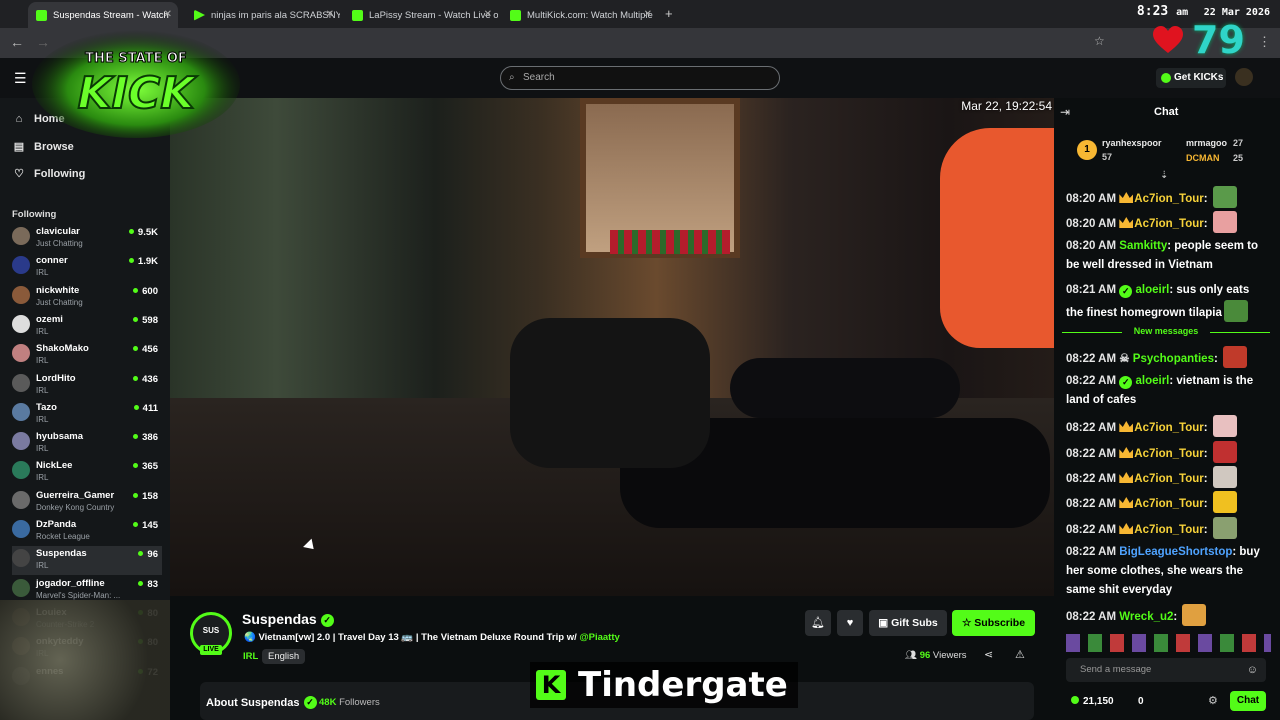 This screenshot has width=1280, height=720. I want to click on following-item: Guerreira_Gamer Donkey Kong Country 158, so click(87, 502).